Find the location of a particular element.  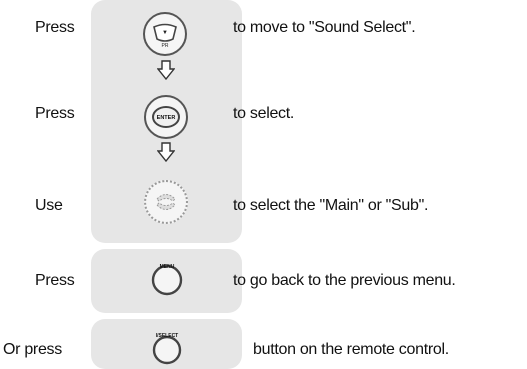

select-glyph: I/SELECT is located at coordinates (167, 336).